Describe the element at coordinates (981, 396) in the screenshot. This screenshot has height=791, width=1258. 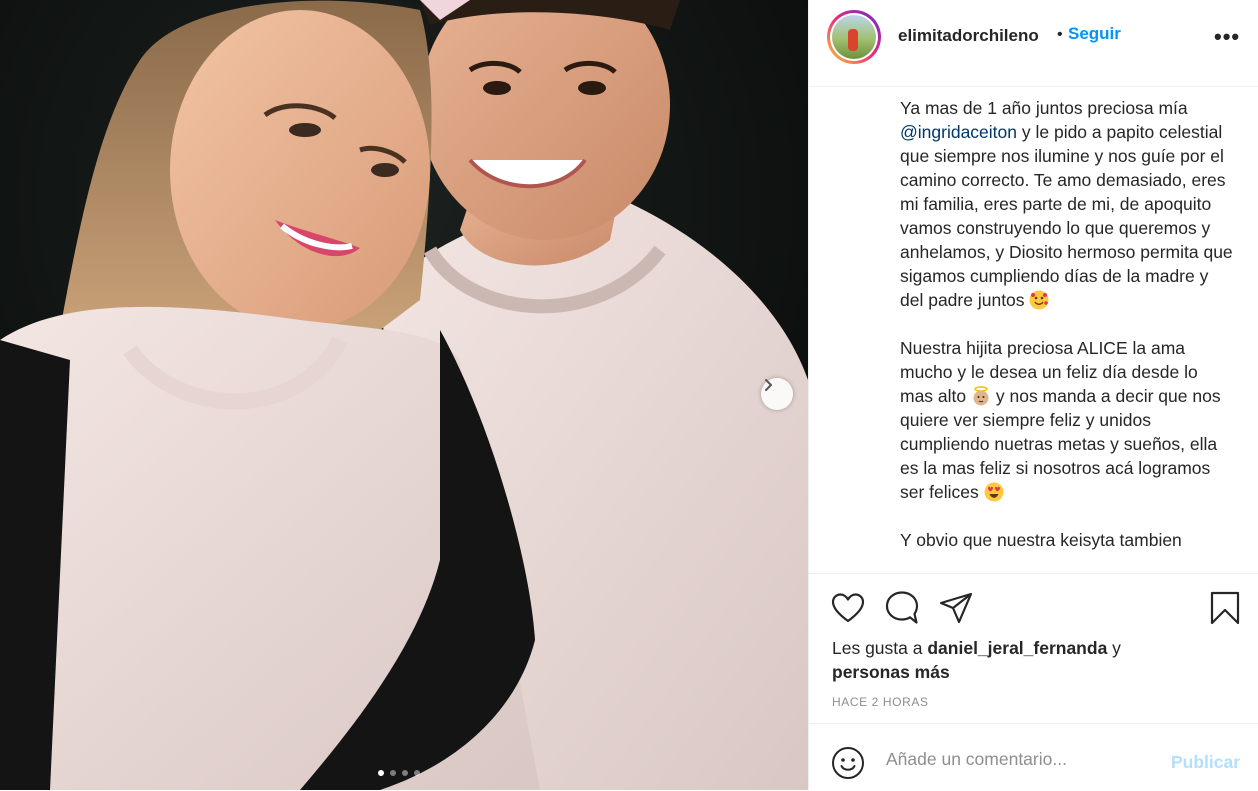
I see `baby-angel-emoji-icon` at that location.